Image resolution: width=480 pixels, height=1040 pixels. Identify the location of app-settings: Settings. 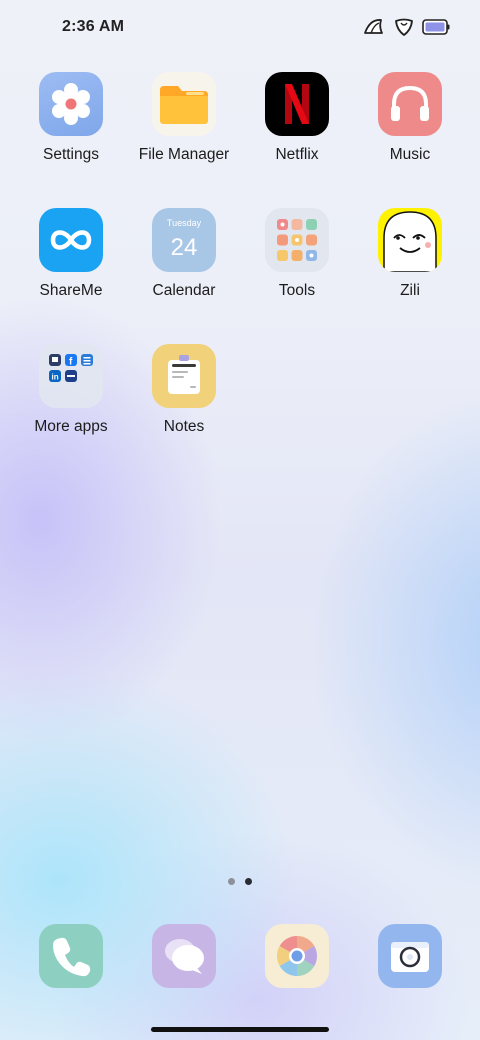
(71, 118).